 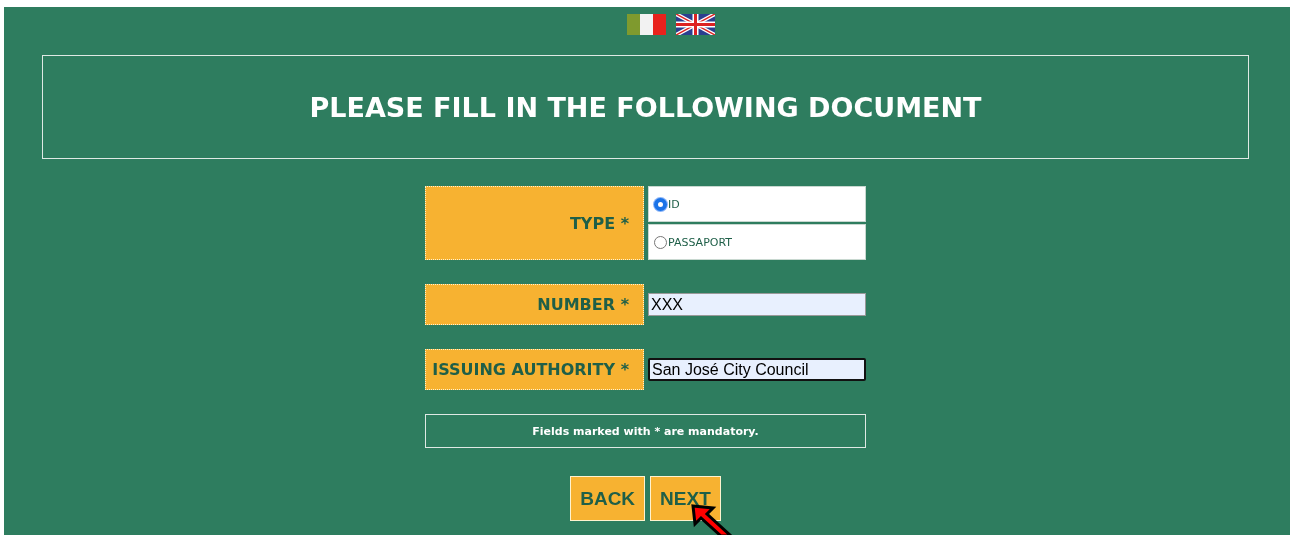 I want to click on page-title: PLEASE FILL IN THE FOLLOWING DOCUMENT, so click(x=645, y=107).